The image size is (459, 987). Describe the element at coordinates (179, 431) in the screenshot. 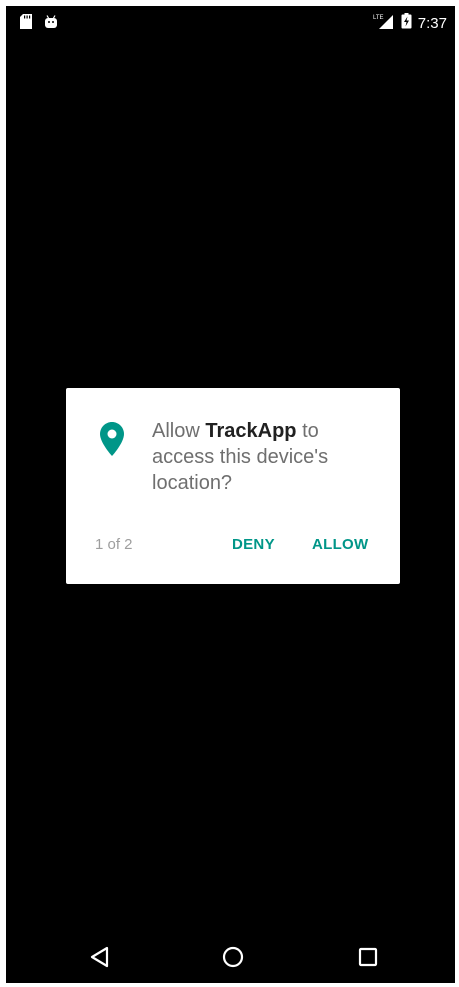

I see `message-prefix: Allow` at that location.